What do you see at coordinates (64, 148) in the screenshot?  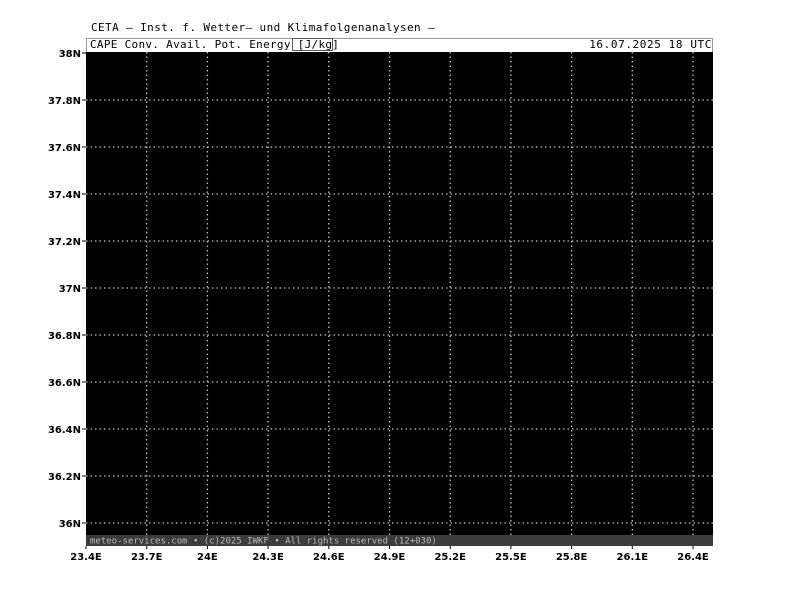 I see `latitude-label: 37.6N` at bounding box center [64, 148].